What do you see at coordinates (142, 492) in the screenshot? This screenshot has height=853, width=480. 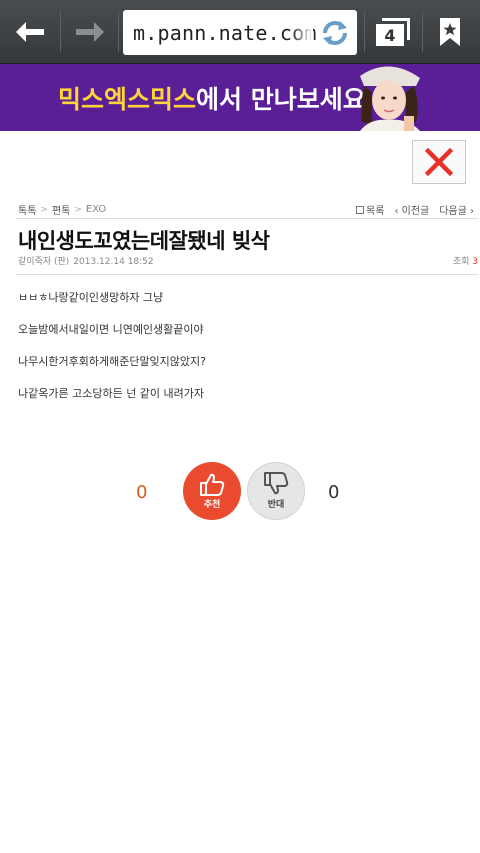 I see `recommend-count: 0` at bounding box center [142, 492].